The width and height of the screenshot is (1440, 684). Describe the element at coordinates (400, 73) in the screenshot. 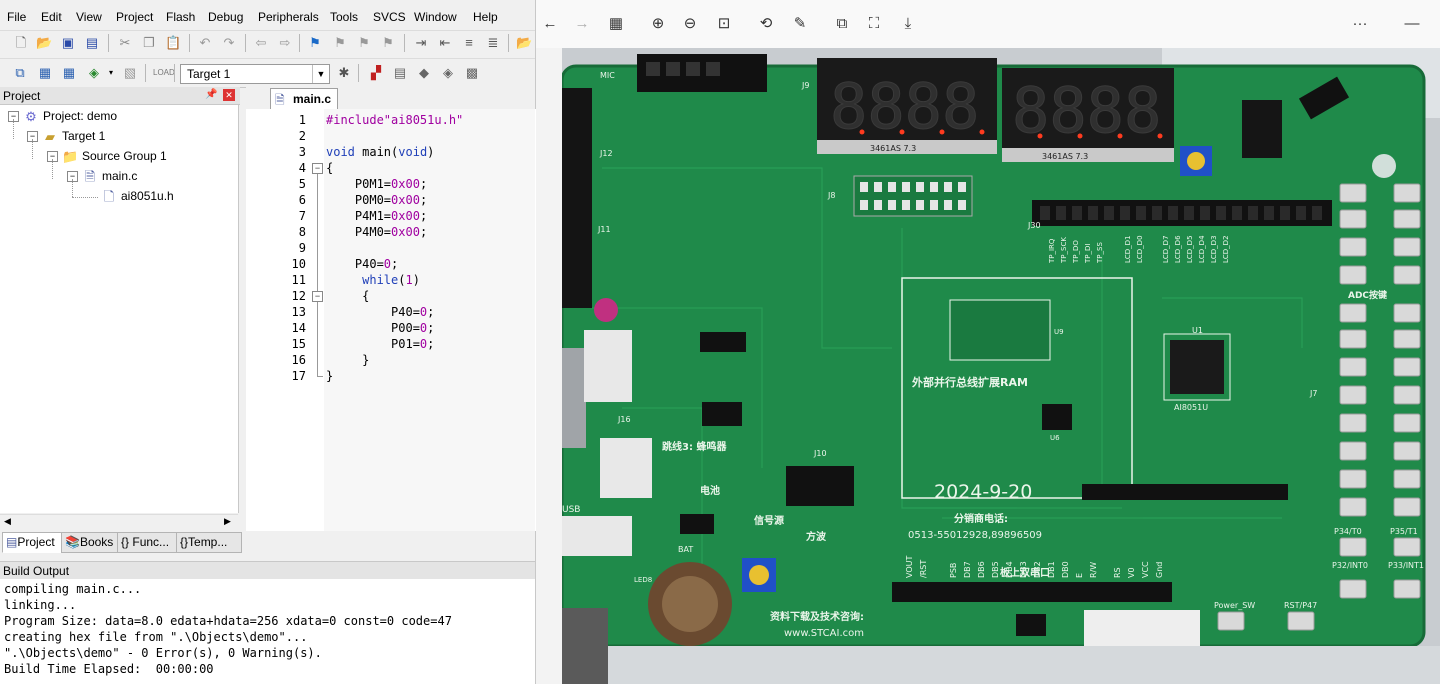

I see `manage-runtime-icon: ▤` at that location.